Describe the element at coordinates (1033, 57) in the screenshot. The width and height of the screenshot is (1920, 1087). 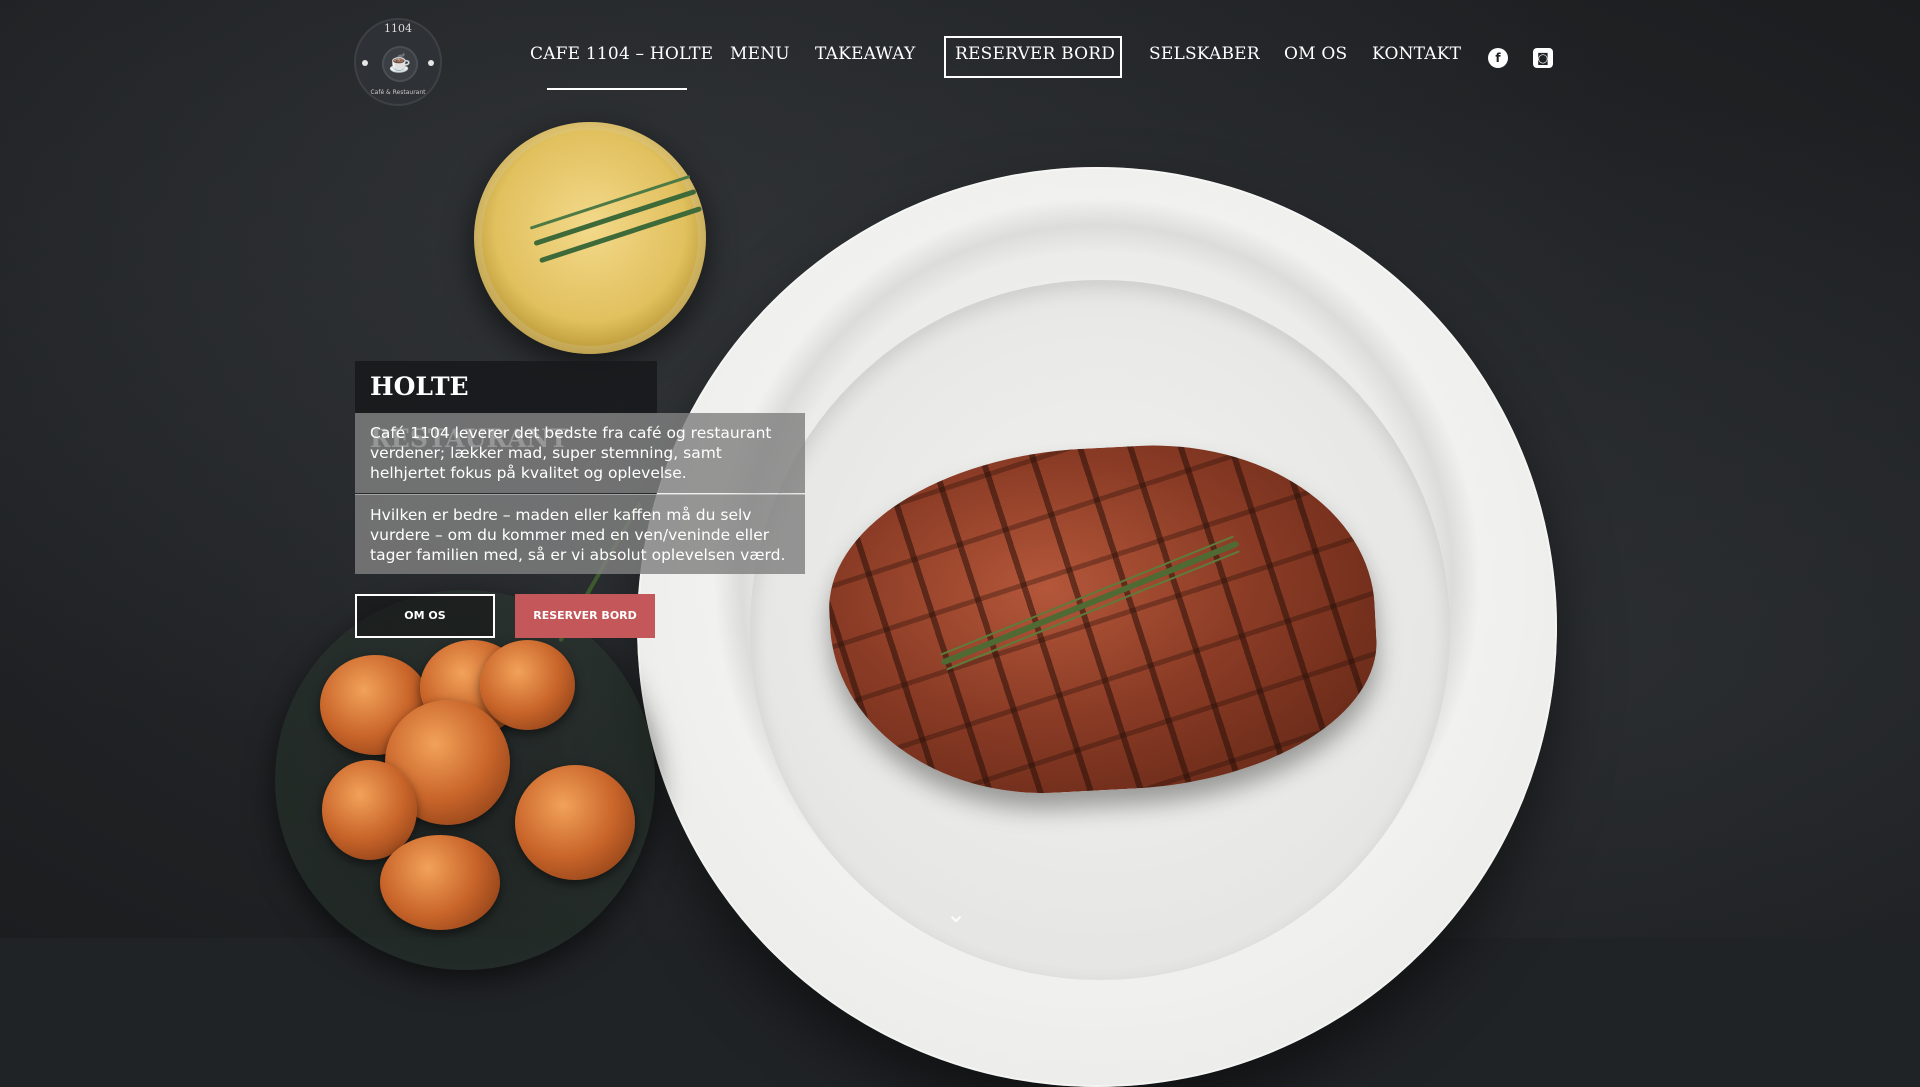
I see `nav-reserve-border` at that location.